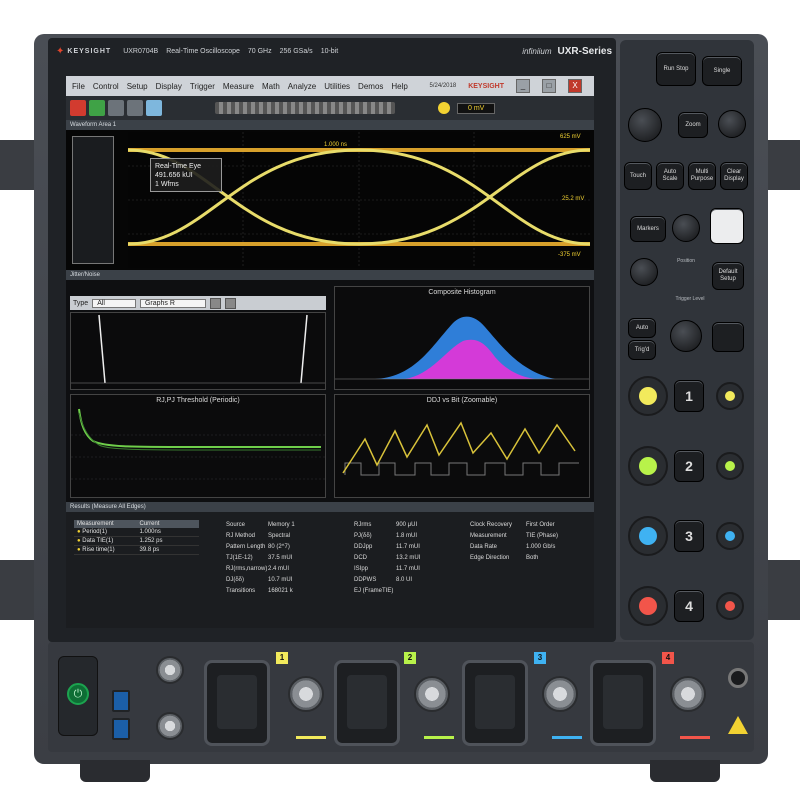 This screenshot has height=800, width=800. Describe the element at coordinates (81, 303) in the screenshot. I see `type-label: Type` at that location.